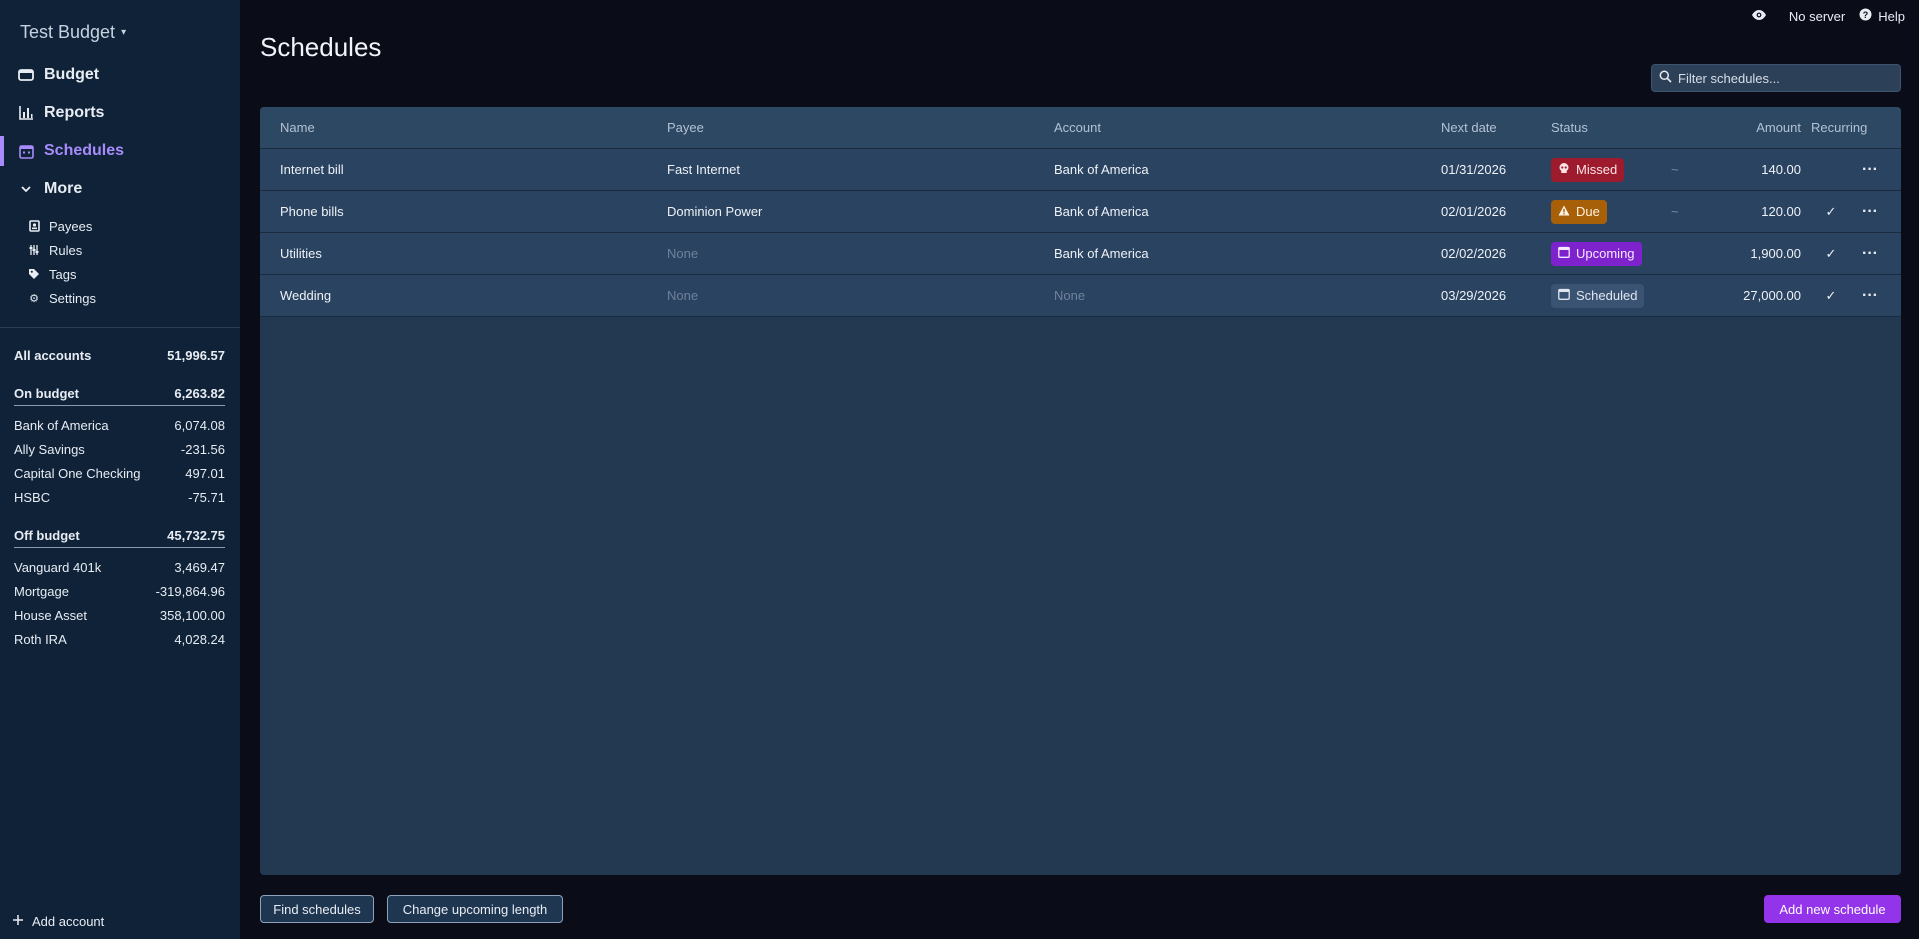  Describe the element at coordinates (205, 473) in the screenshot. I see `account-balance: 497.01` at that location.